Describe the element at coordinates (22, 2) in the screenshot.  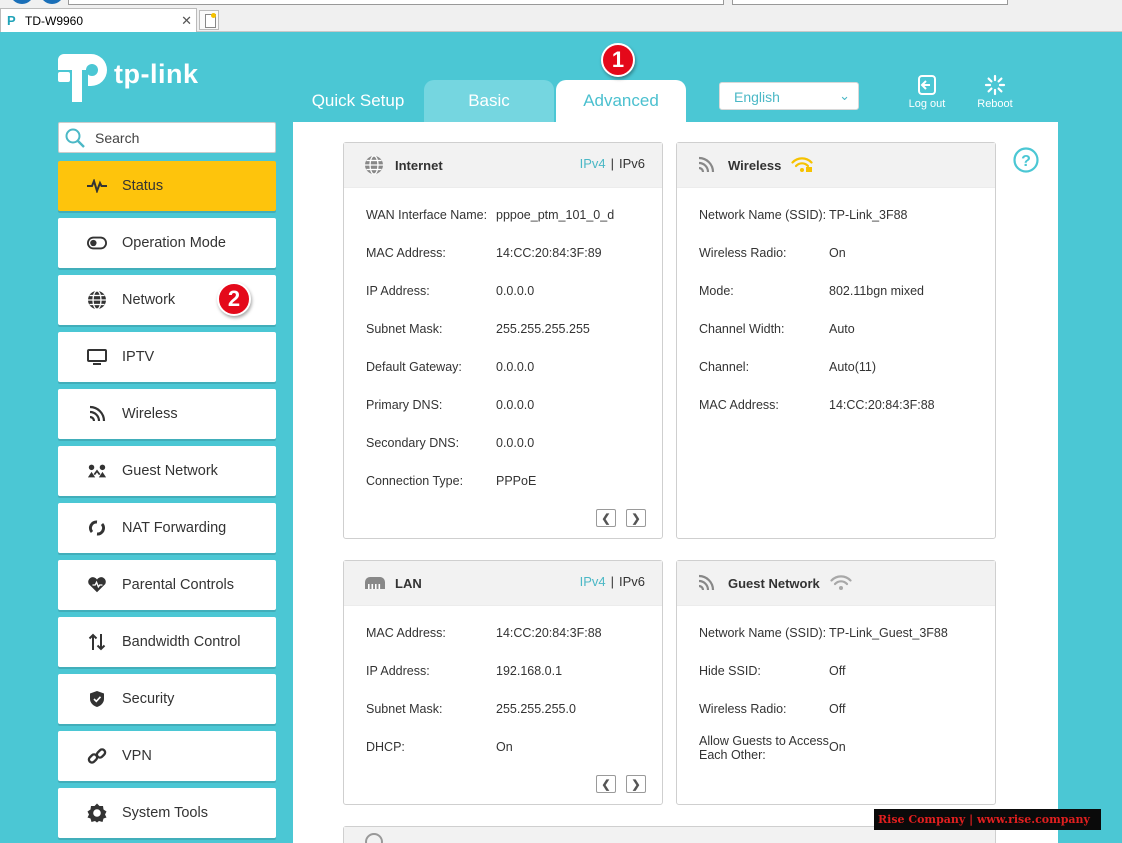
I see `back-button` at that location.